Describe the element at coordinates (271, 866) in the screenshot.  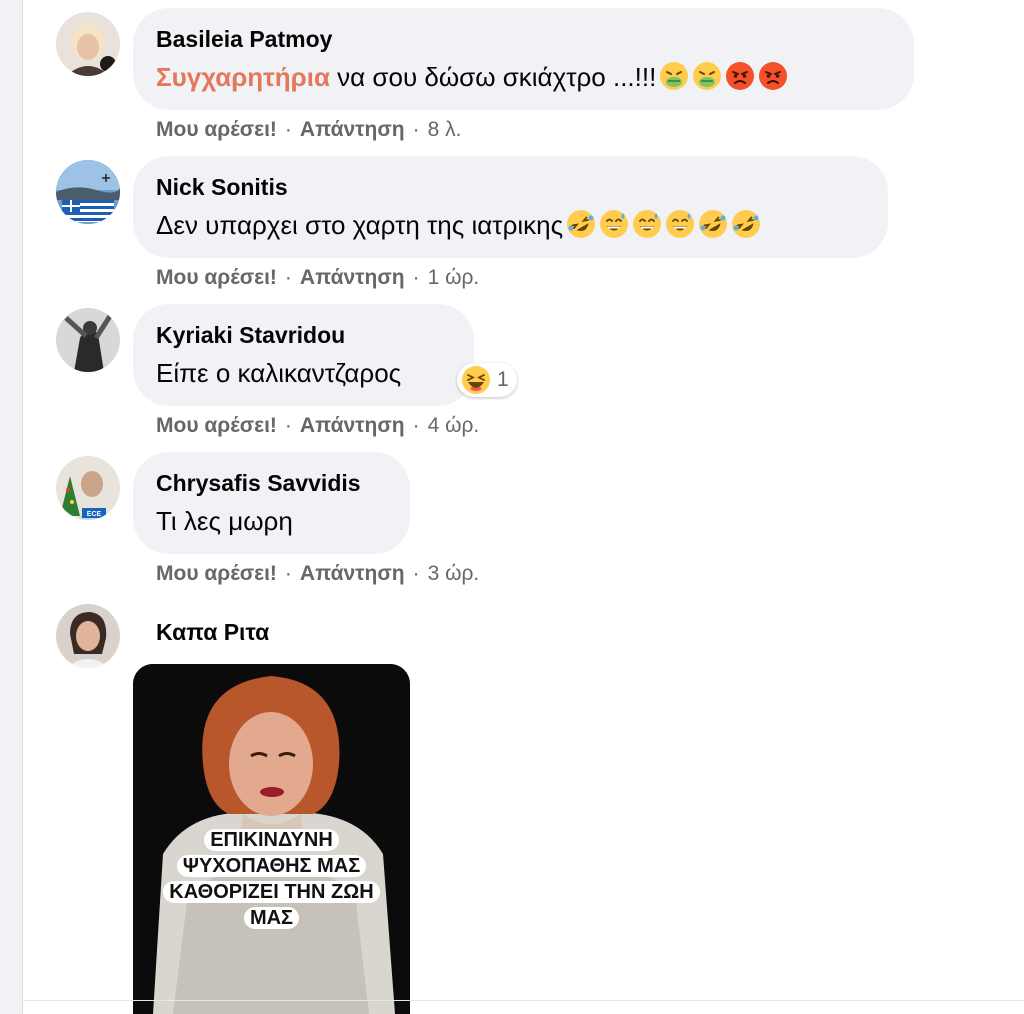
I see `meme-caption-line: ΨΥΧΟΠΑΘΗΣ ΜΑΣ` at that location.